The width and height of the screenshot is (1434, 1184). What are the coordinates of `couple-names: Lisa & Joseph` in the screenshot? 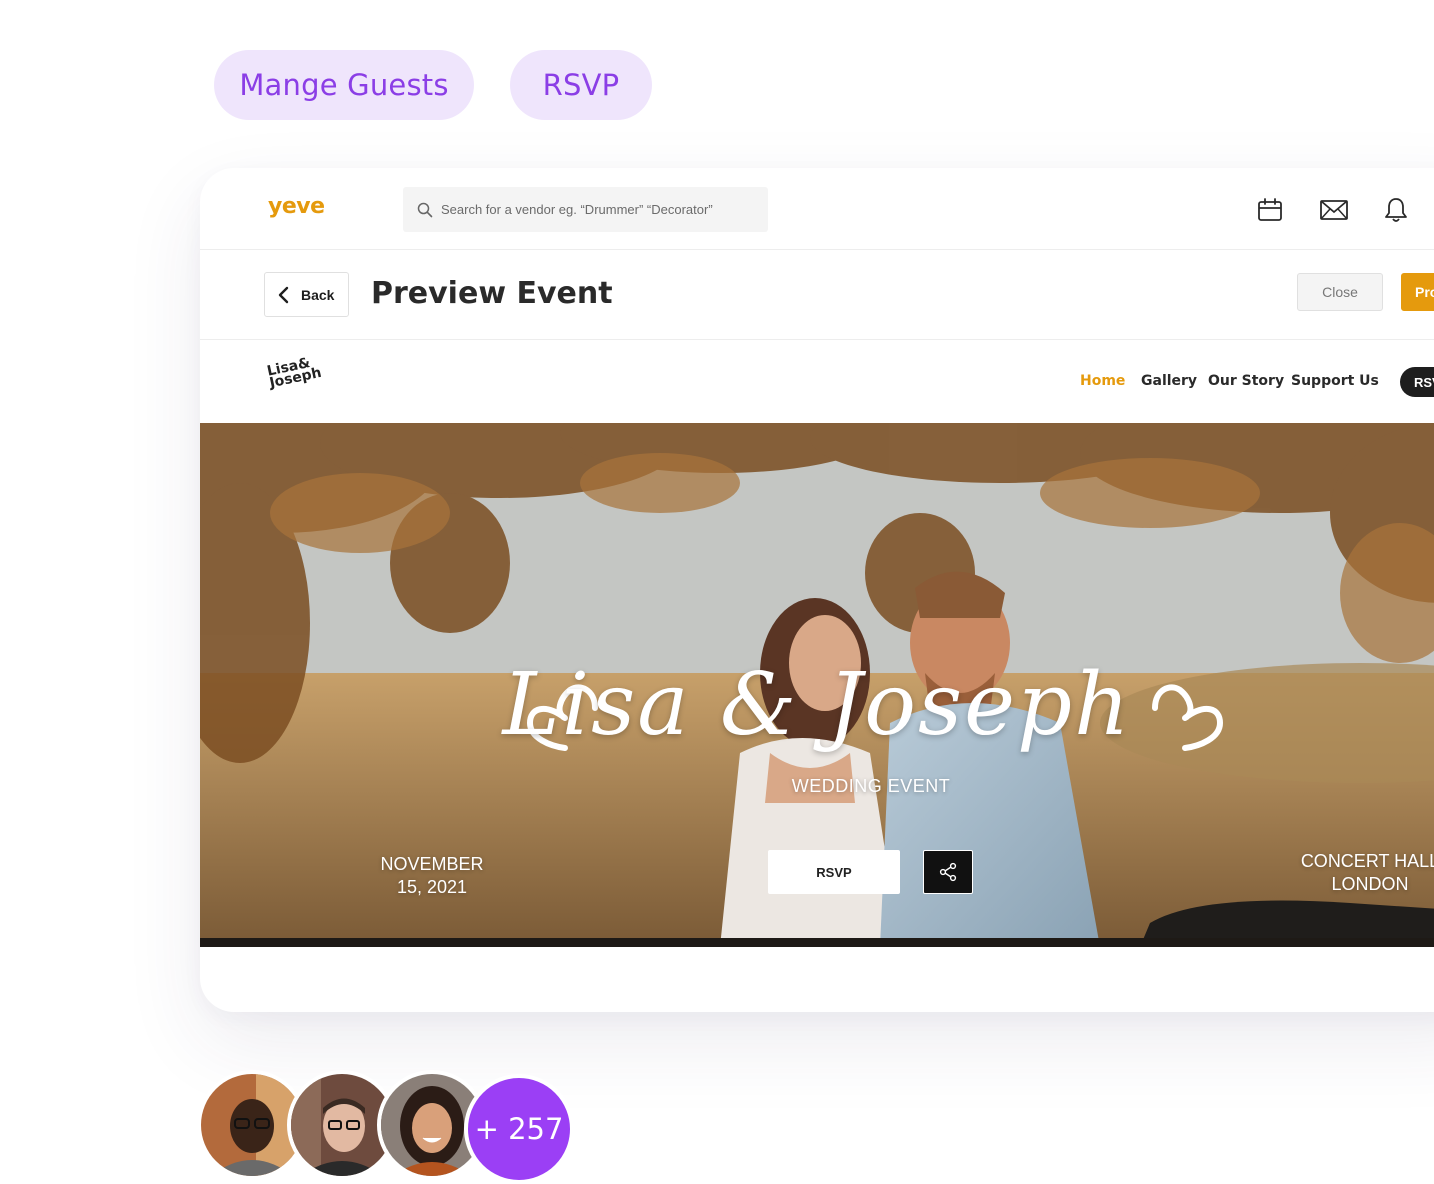 It's located at (817, 705).